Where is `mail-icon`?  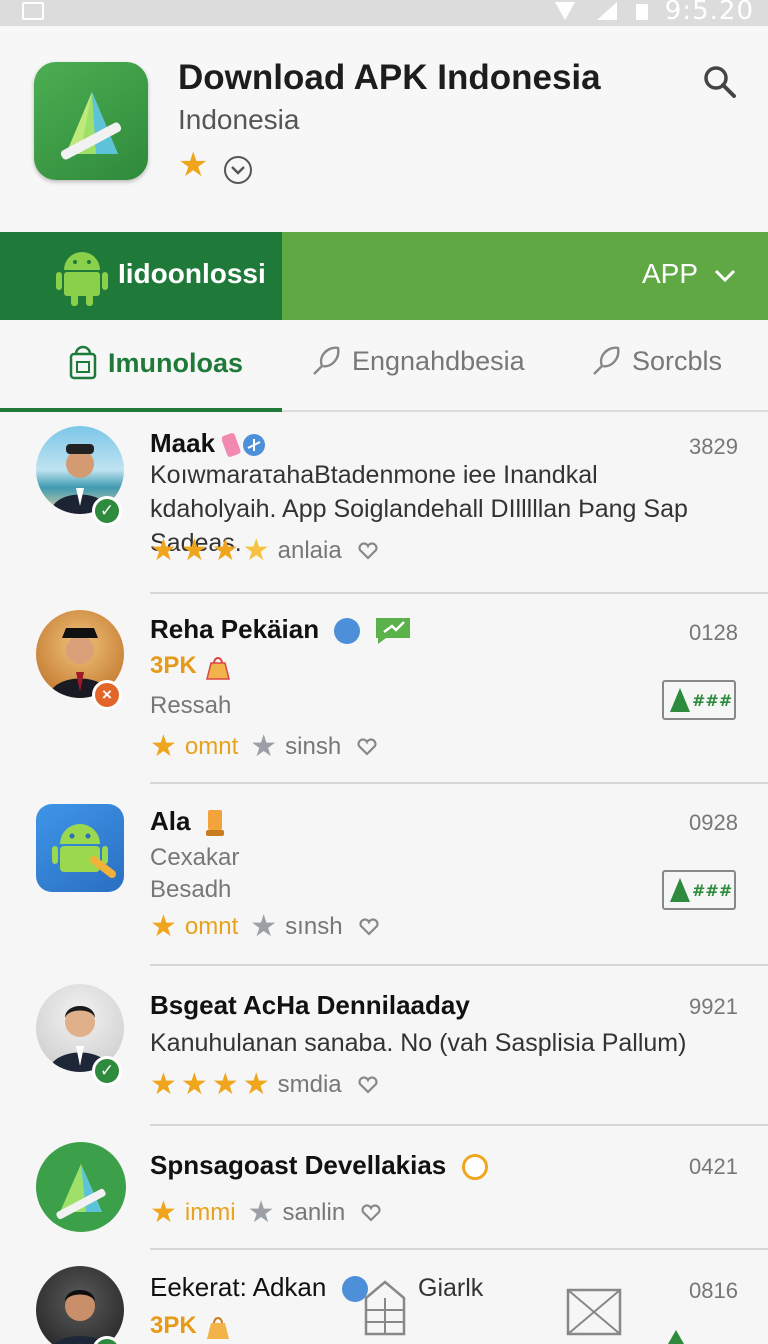 mail-icon is located at coordinates (594, 1312).